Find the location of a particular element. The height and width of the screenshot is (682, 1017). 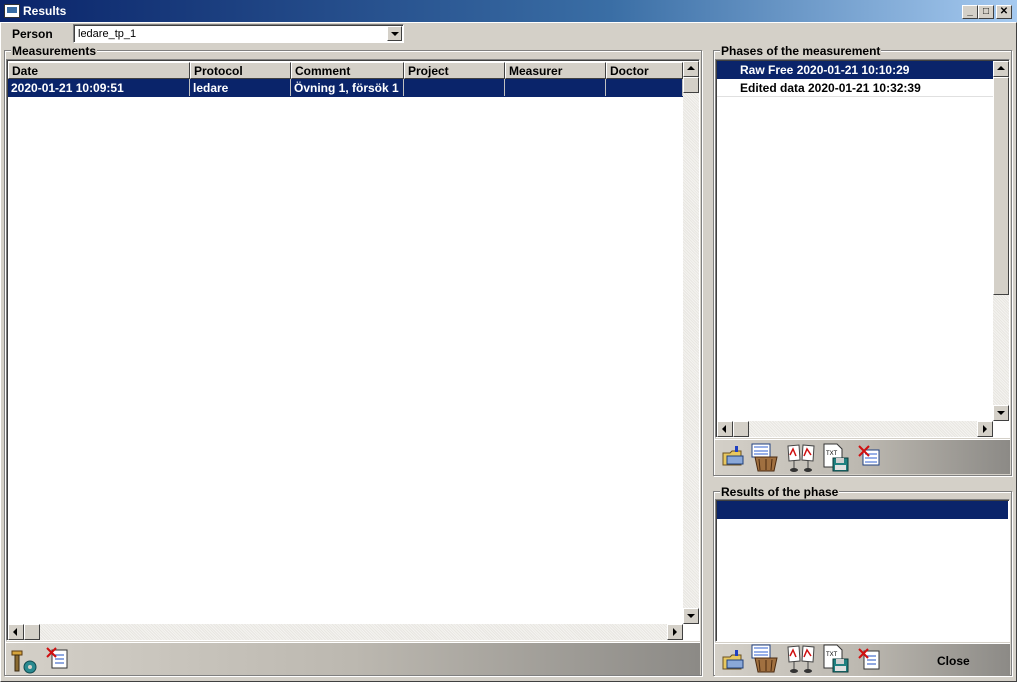

column-project: Project is located at coordinates (454, 70).